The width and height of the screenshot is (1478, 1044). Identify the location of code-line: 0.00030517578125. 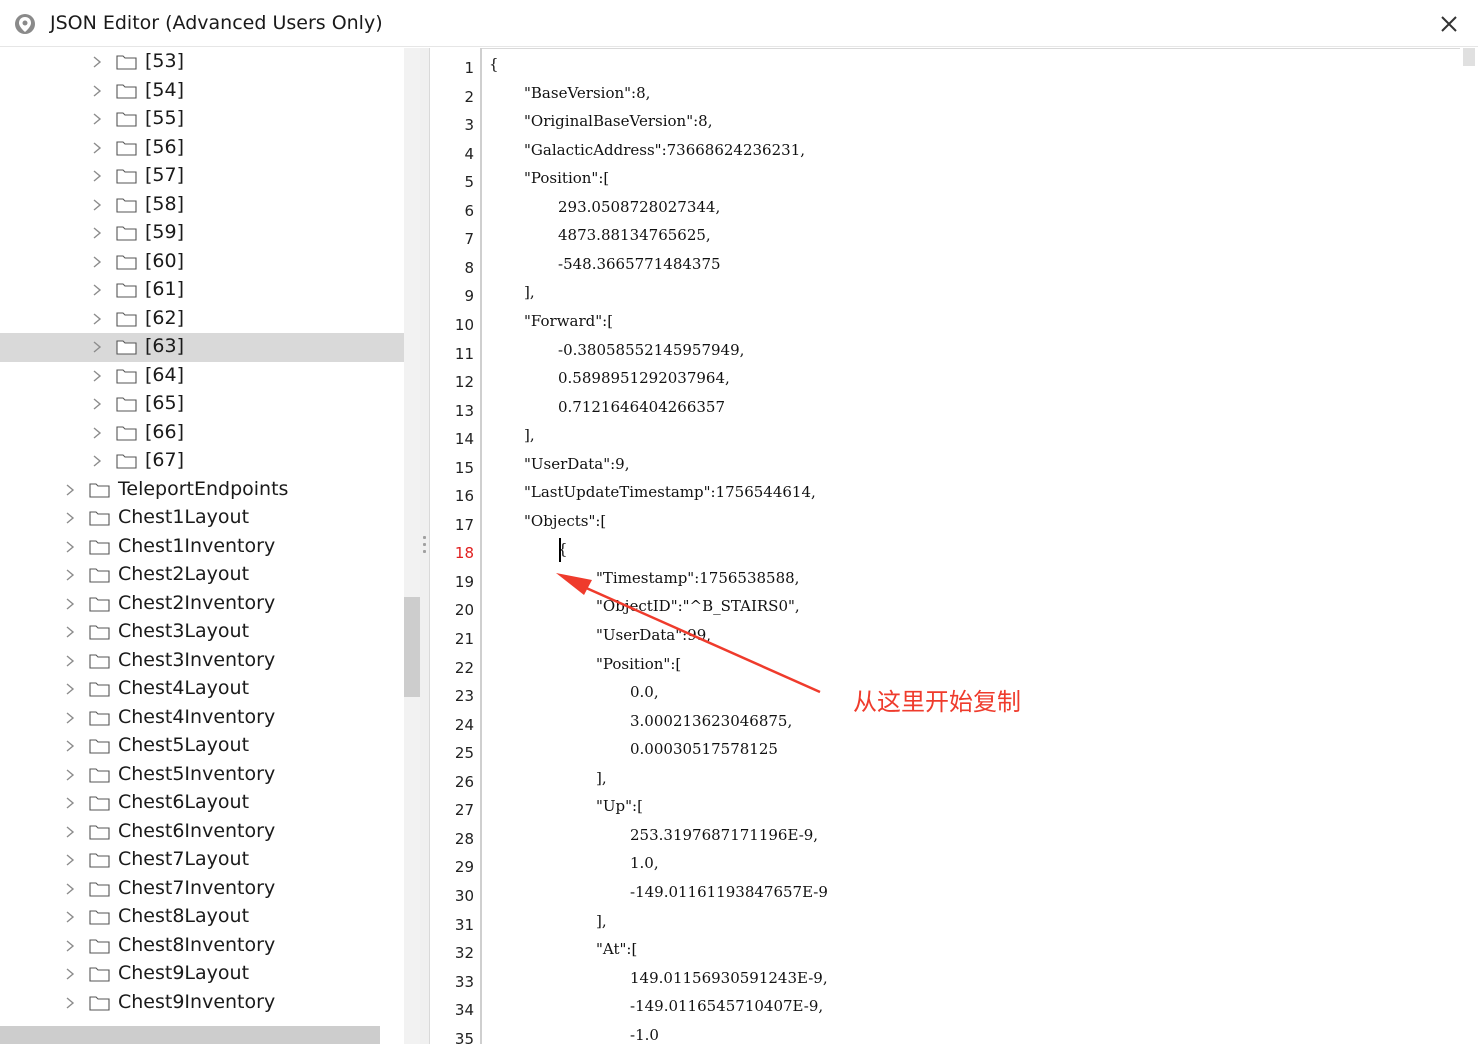
(704, 749).